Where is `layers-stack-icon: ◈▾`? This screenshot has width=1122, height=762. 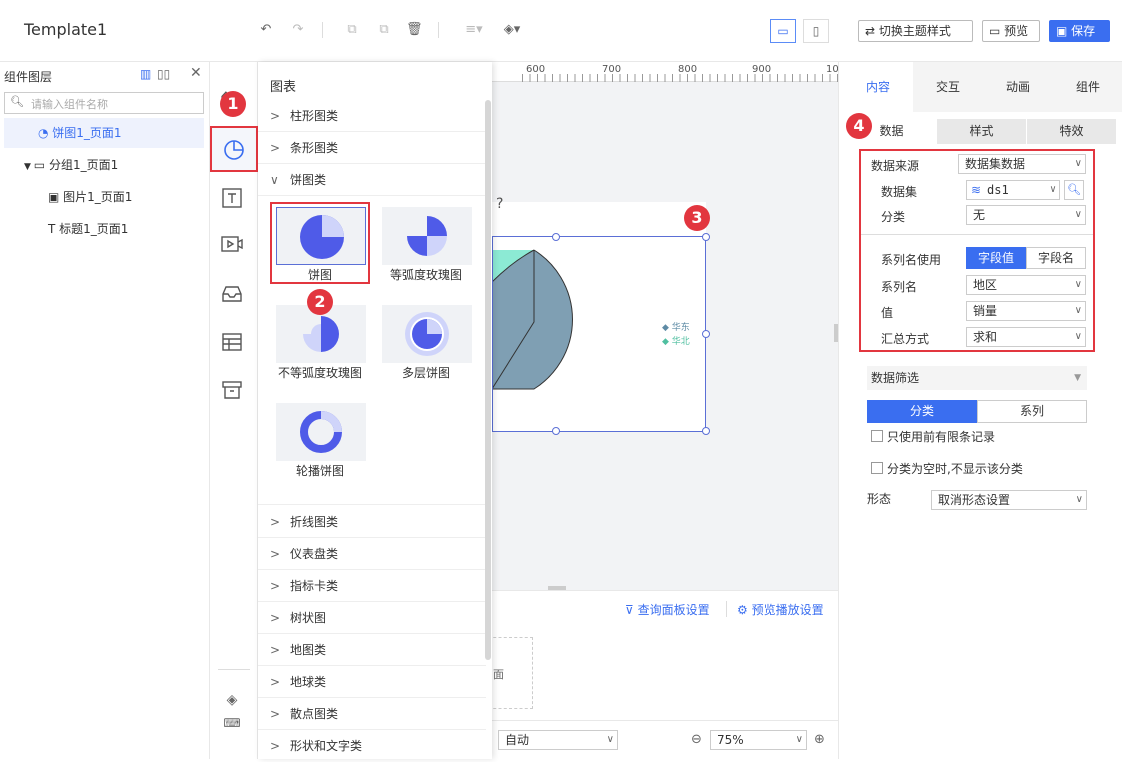
layers-stack-icon: ◈▾ is located at coordinates (512, 30).